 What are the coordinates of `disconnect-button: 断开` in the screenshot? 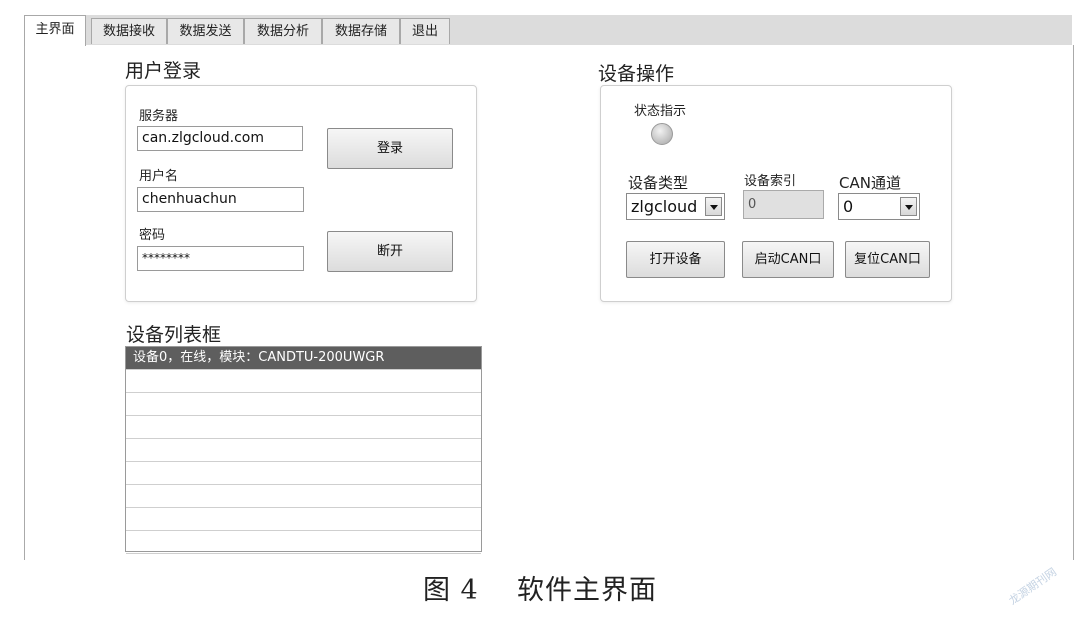 It's located at (390, 251).